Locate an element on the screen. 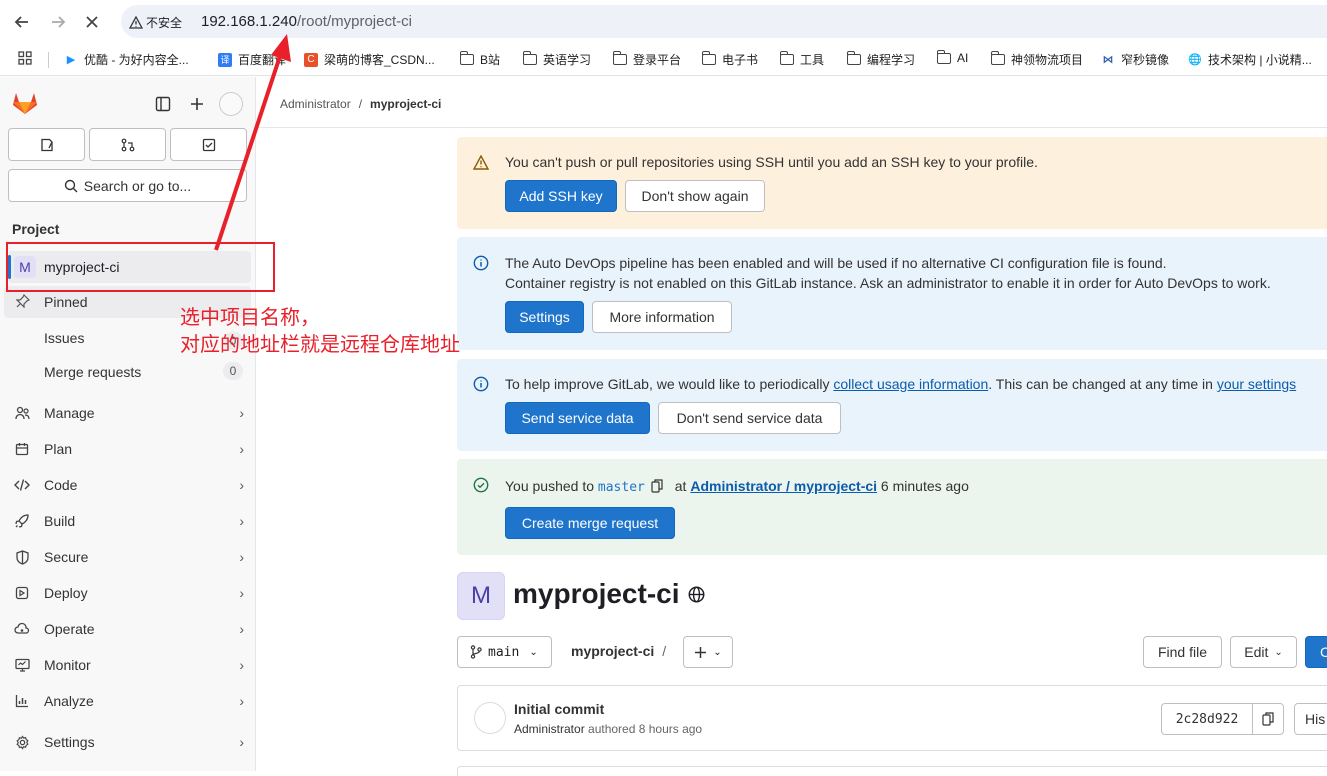  devops-settings-button: Settings is located at coordinates (544, 317).